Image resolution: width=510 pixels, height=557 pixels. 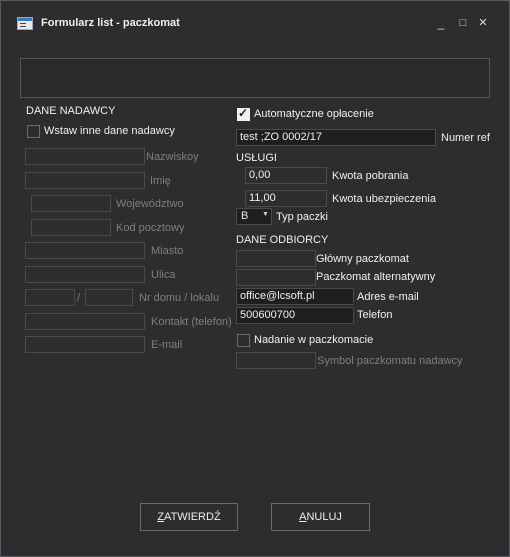 What do you see at coordinates (71, 227) in the screenshot?
I see `postal-code-input` at bounding box center [71, 227].